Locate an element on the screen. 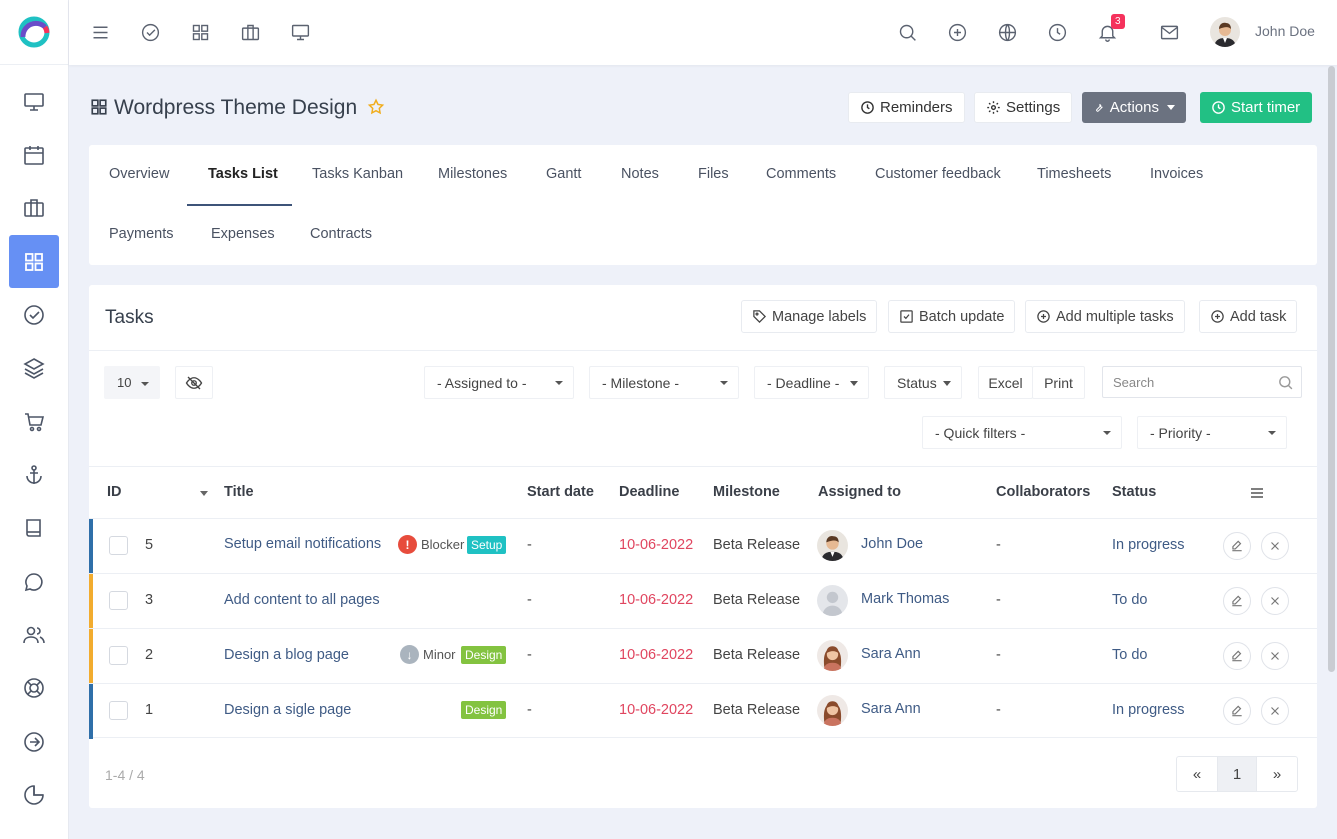 The height and width of the screenshot is (839, 1337). sidebar-item-projects is located at coordinates (34, 261).